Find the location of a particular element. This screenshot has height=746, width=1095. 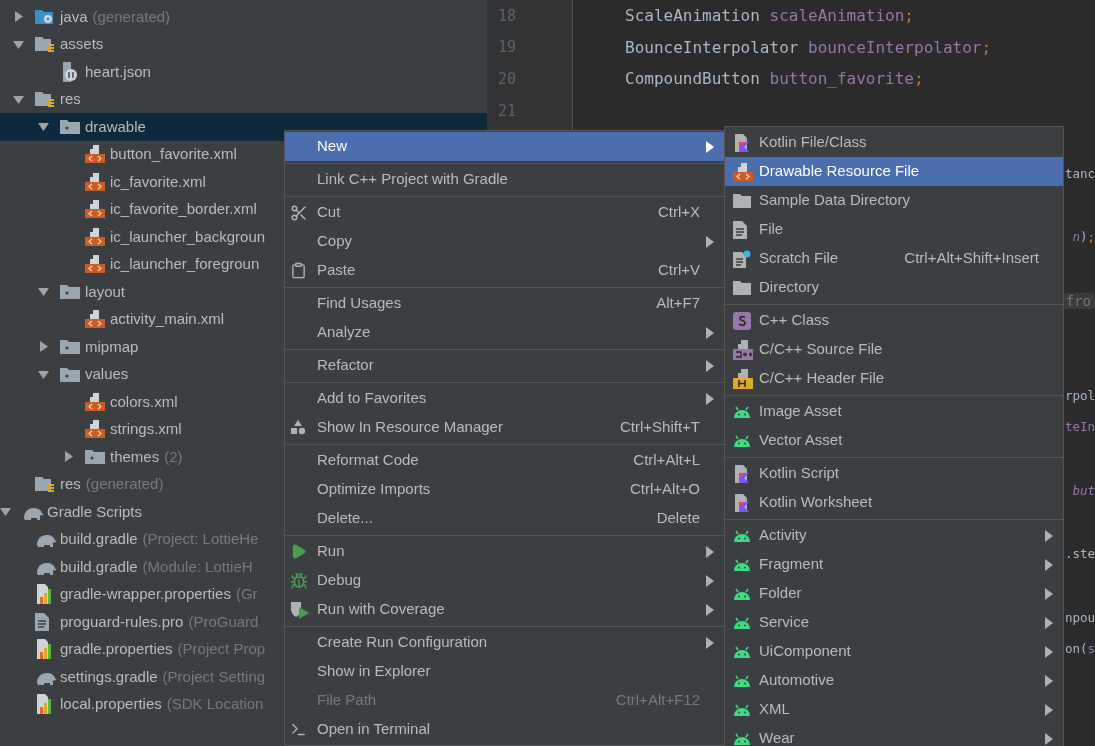

tree-item-detail: (ProGuard is located at coordinates (223, 621).